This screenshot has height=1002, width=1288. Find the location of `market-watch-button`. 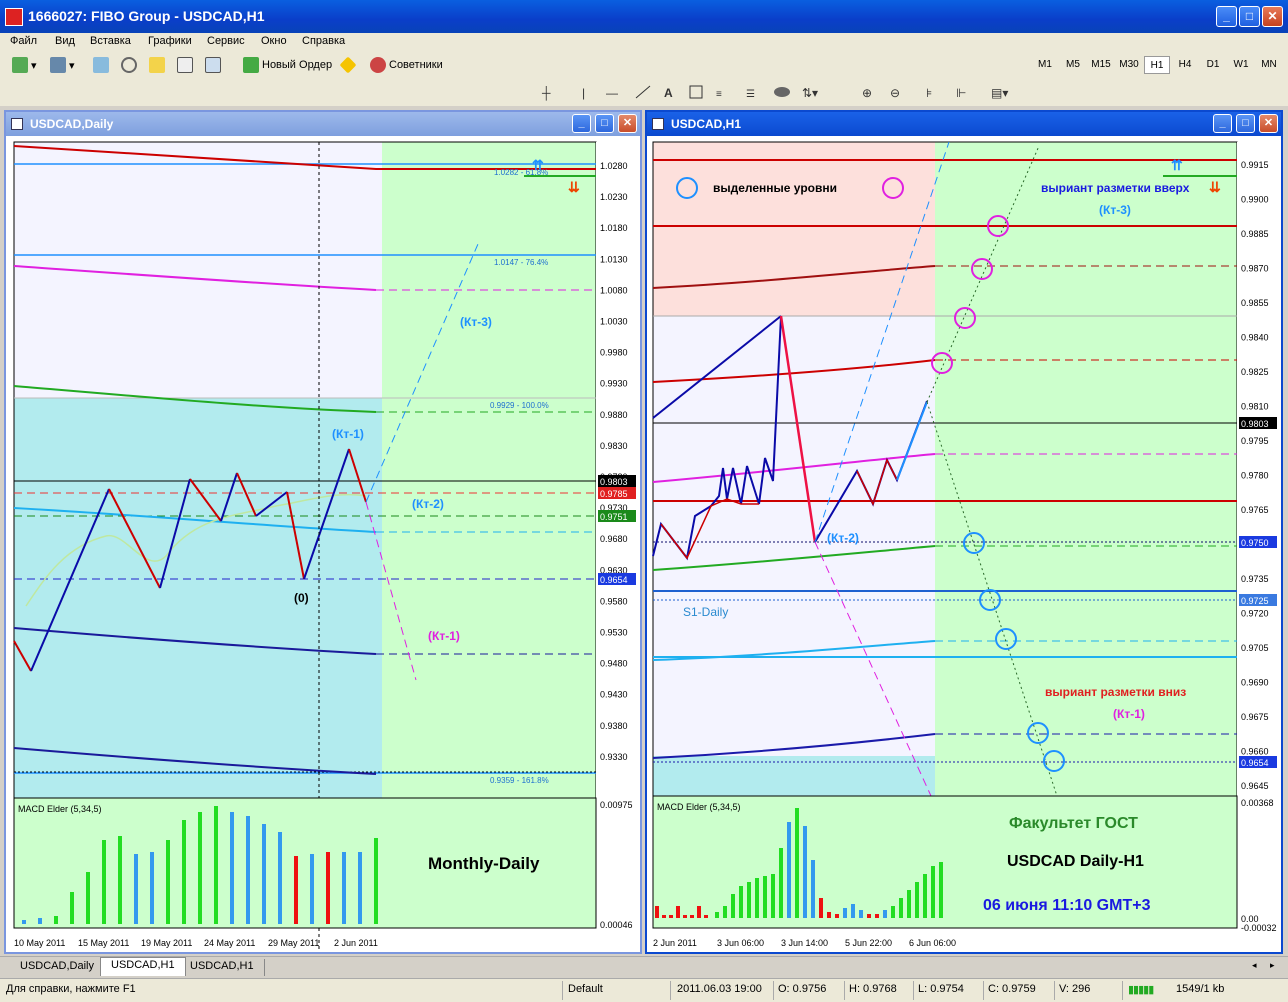

market-watch-button is located at coordinates (102, 65).